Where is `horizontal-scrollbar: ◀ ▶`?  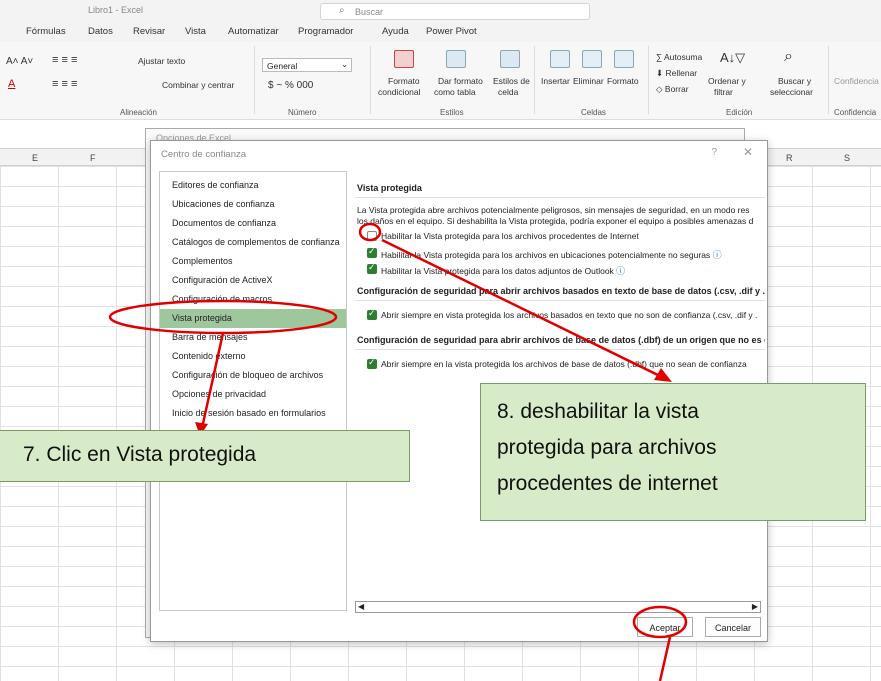 horizontal-scrollbar: ◀ ▶ is located at coordinates (558, 607).